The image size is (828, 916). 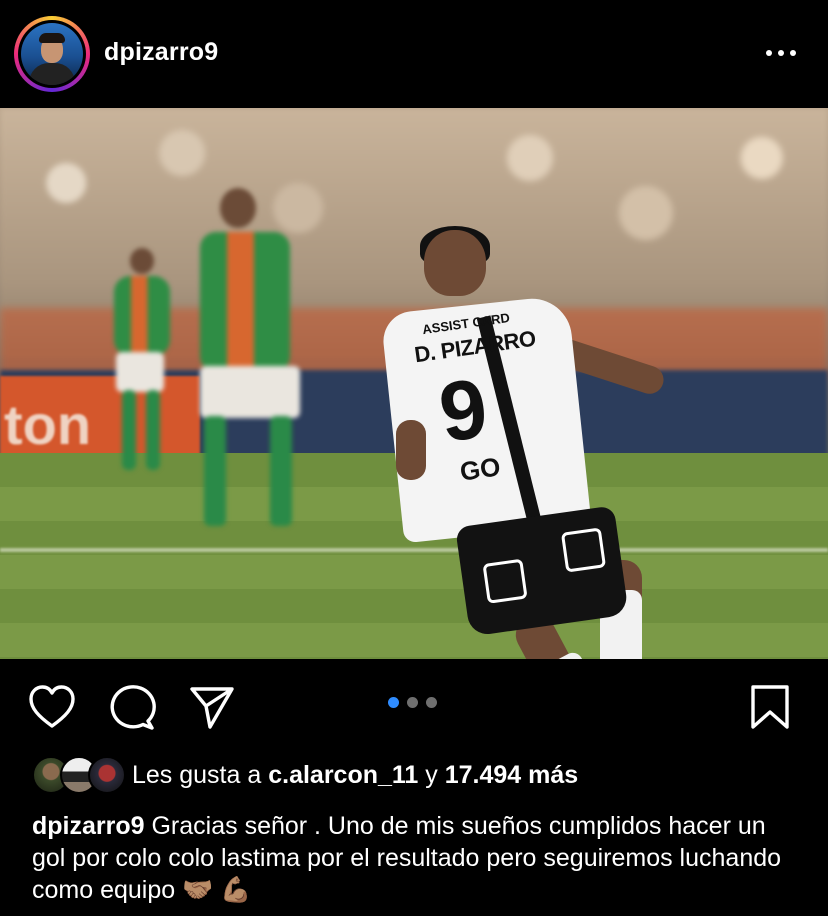 What do you see at coordinates (88, 826) in the screenshot?
I see `caption-username: dpizarro9` at bounding box center [88, 826].